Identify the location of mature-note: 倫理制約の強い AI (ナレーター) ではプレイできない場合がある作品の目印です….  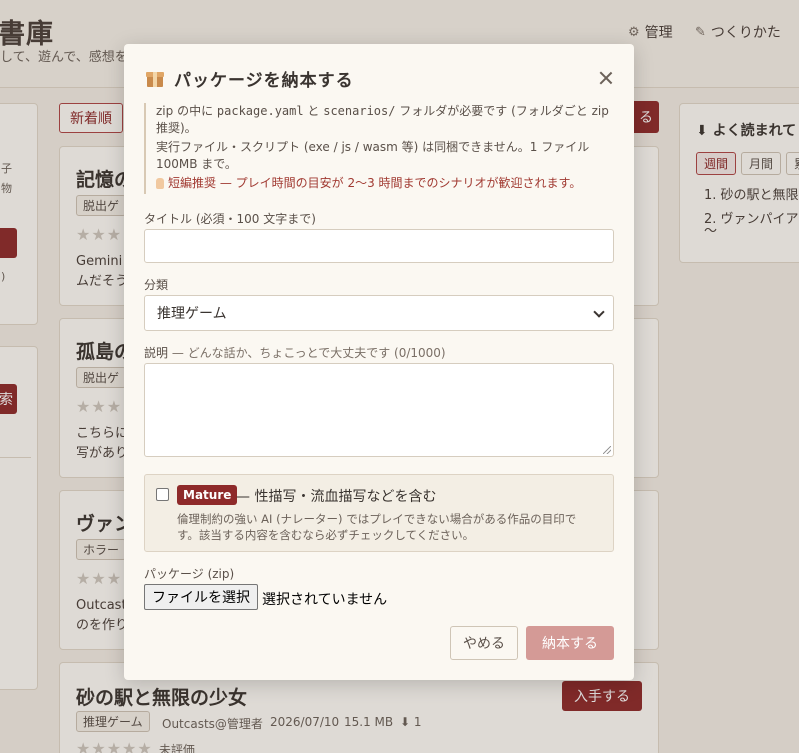
(377, 527).